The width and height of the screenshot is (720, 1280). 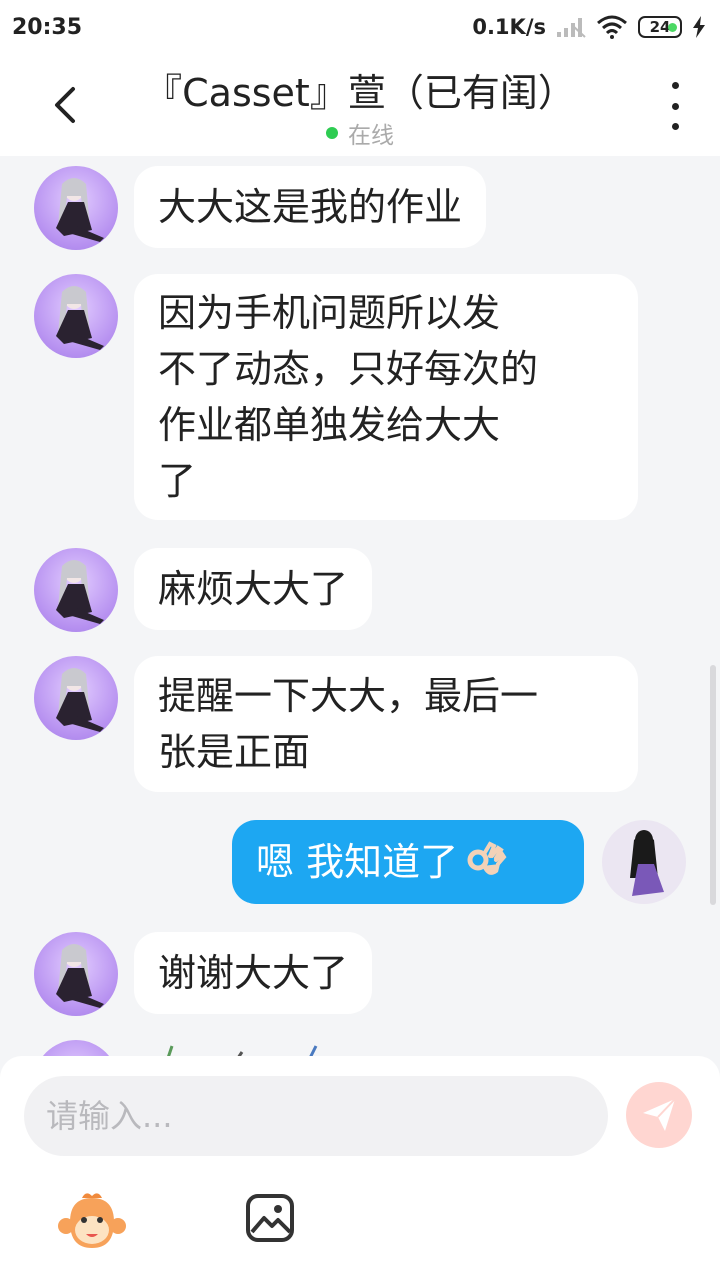 I want to click on message-bubble: 谢谢大大了, so click(x=253, y=973).